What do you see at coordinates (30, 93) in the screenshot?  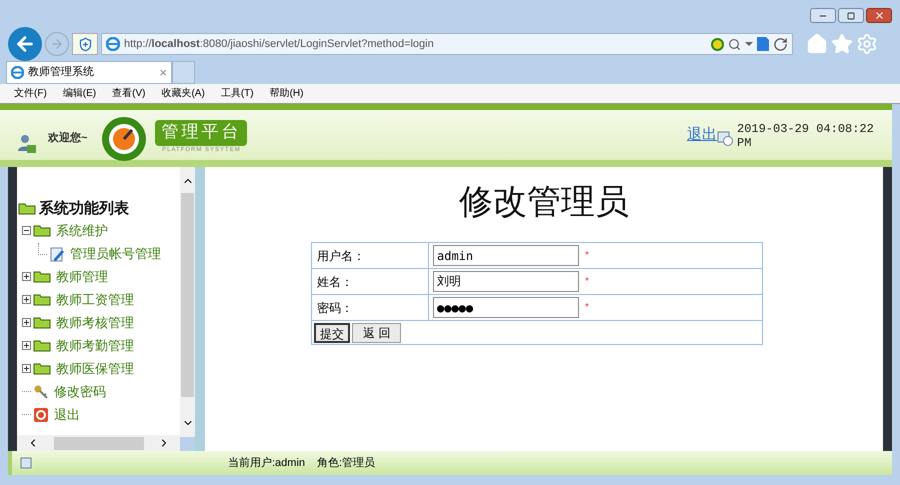 I see `menu-item: 文件(F)` at bounding box center [30, 93].